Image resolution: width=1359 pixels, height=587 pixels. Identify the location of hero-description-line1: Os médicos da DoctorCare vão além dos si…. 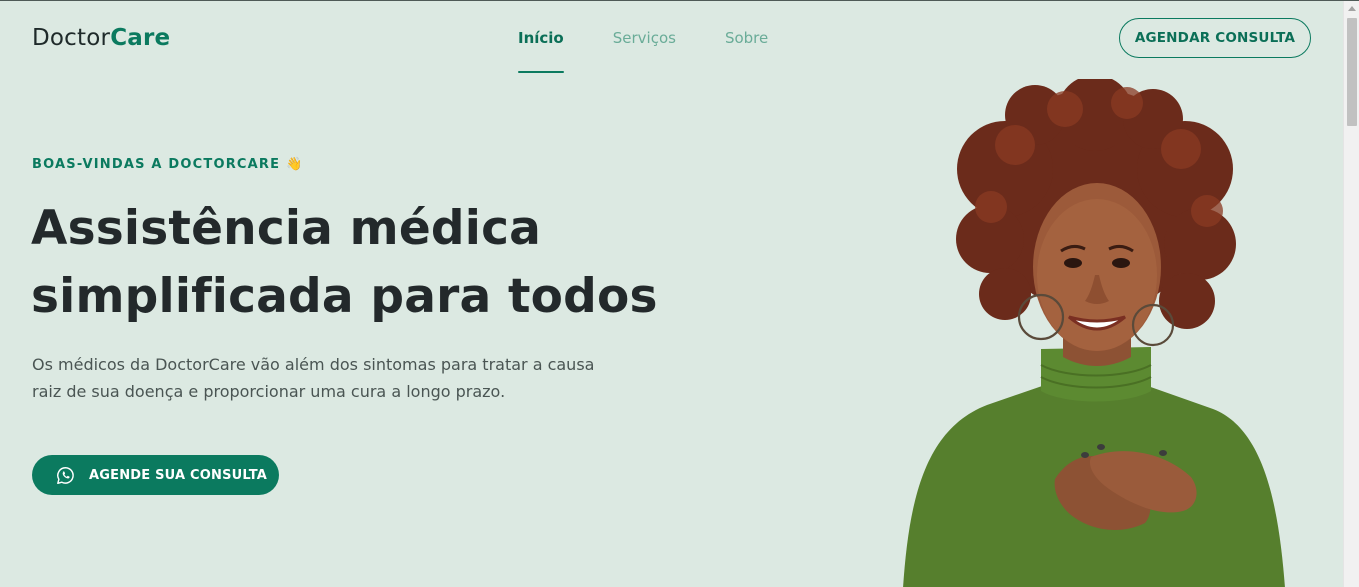
(313, 364).